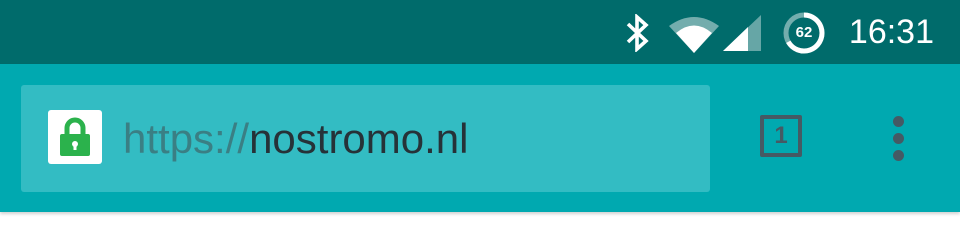  I want to click on url-scheme: https://, so click(186, 138).